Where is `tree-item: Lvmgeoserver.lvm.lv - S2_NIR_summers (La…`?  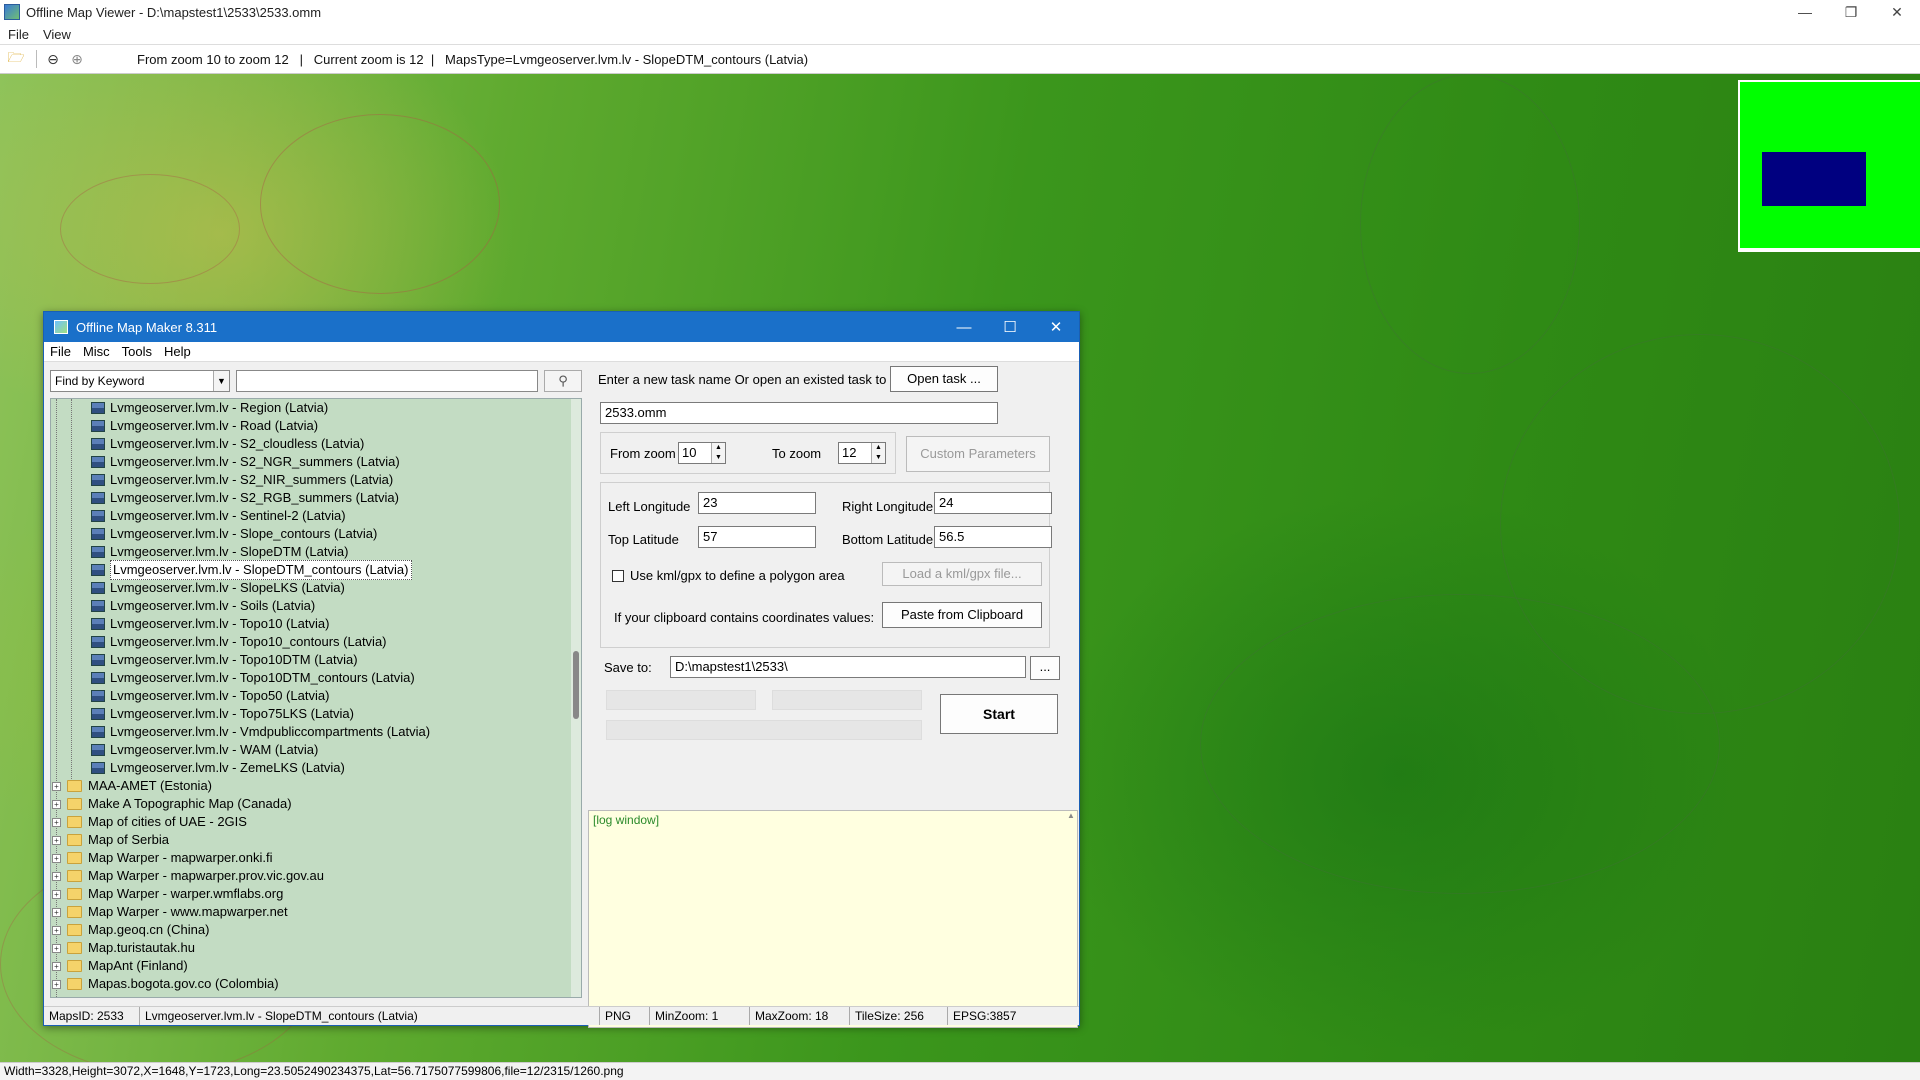
tree-item: Lvmgeoserver.lvm.lv - S2_NIR_summers (La… is located at coordinates (242, 480).